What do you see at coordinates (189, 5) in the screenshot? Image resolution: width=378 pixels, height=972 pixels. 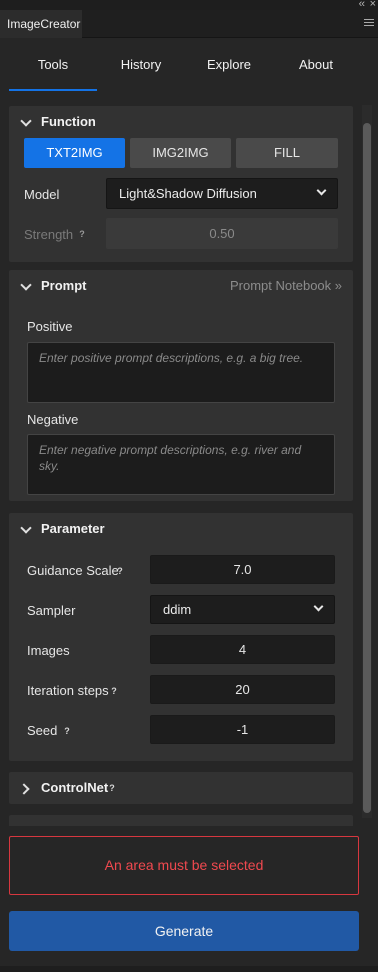 I see `top-strip: ‹‹ ×` at bounding box center [189, 5].